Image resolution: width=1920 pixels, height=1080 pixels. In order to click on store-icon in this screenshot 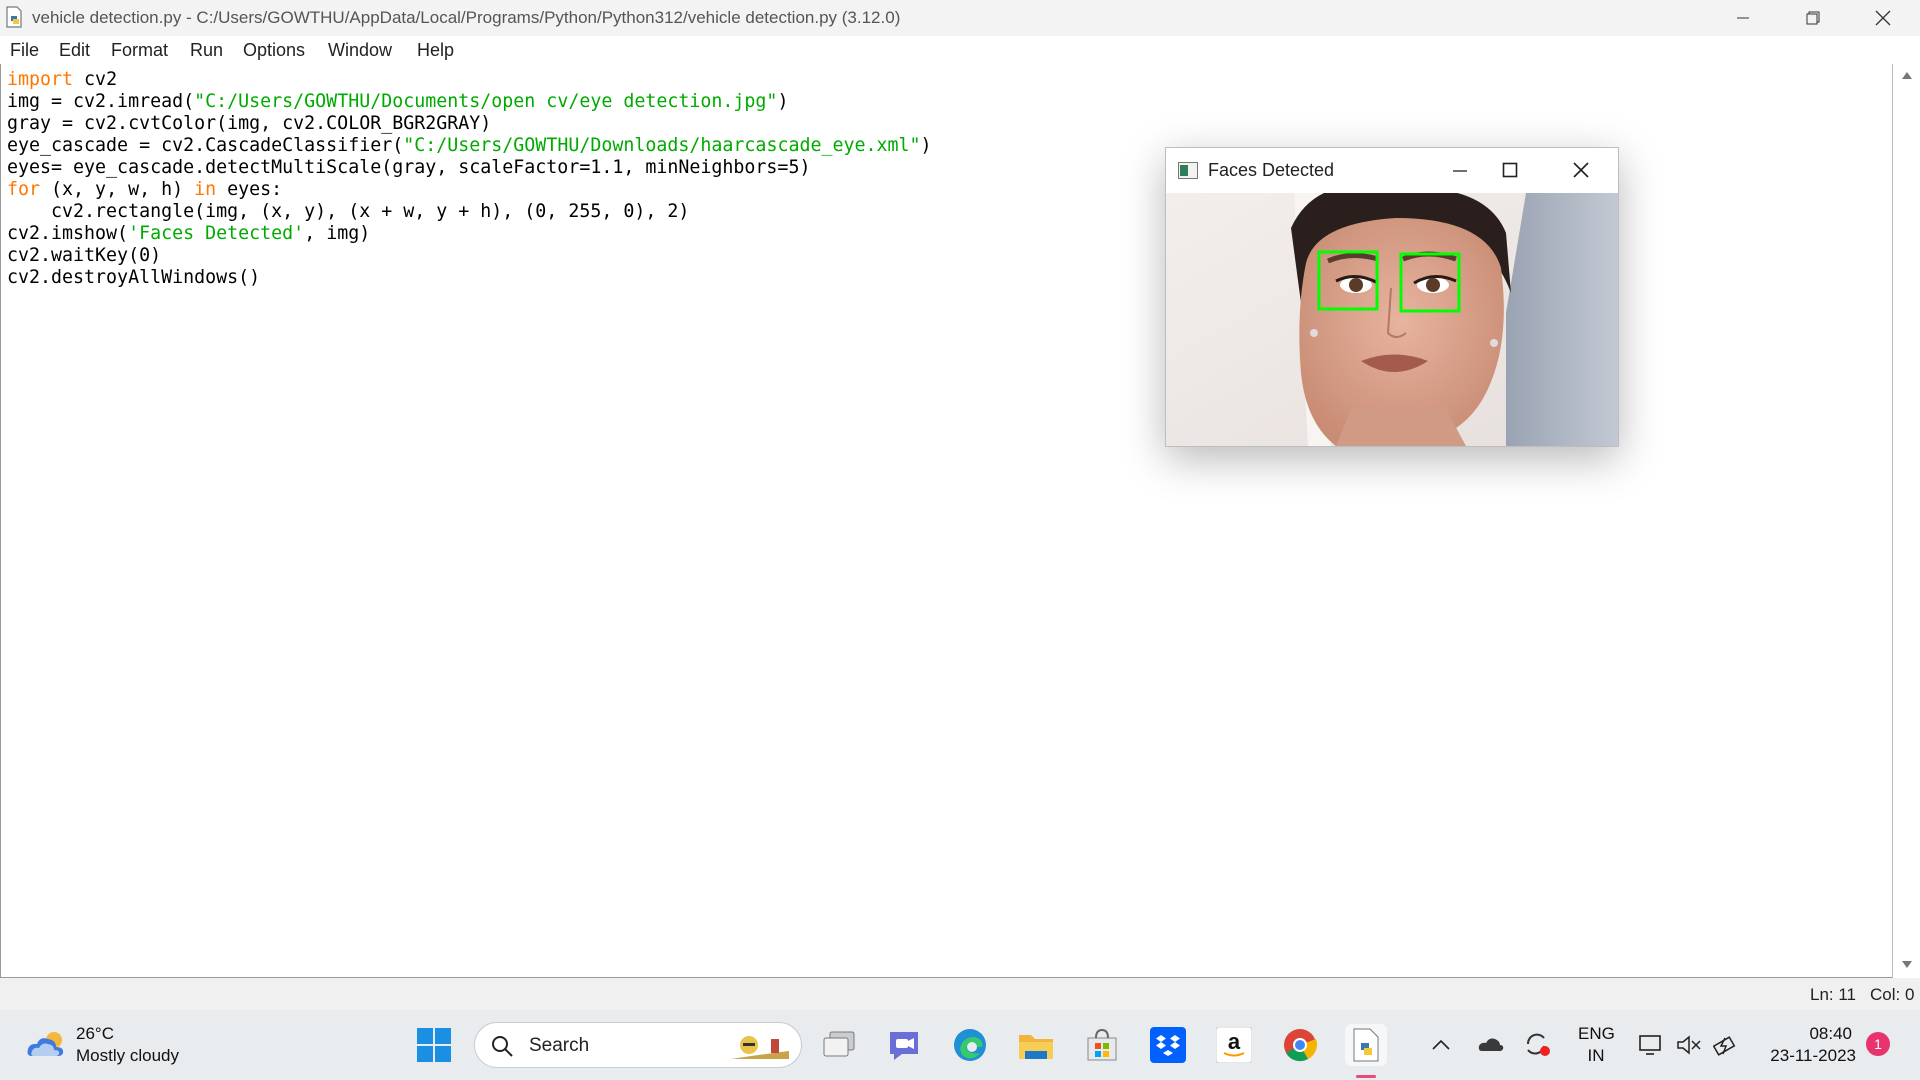, I will do `click(1102, 1044)`.